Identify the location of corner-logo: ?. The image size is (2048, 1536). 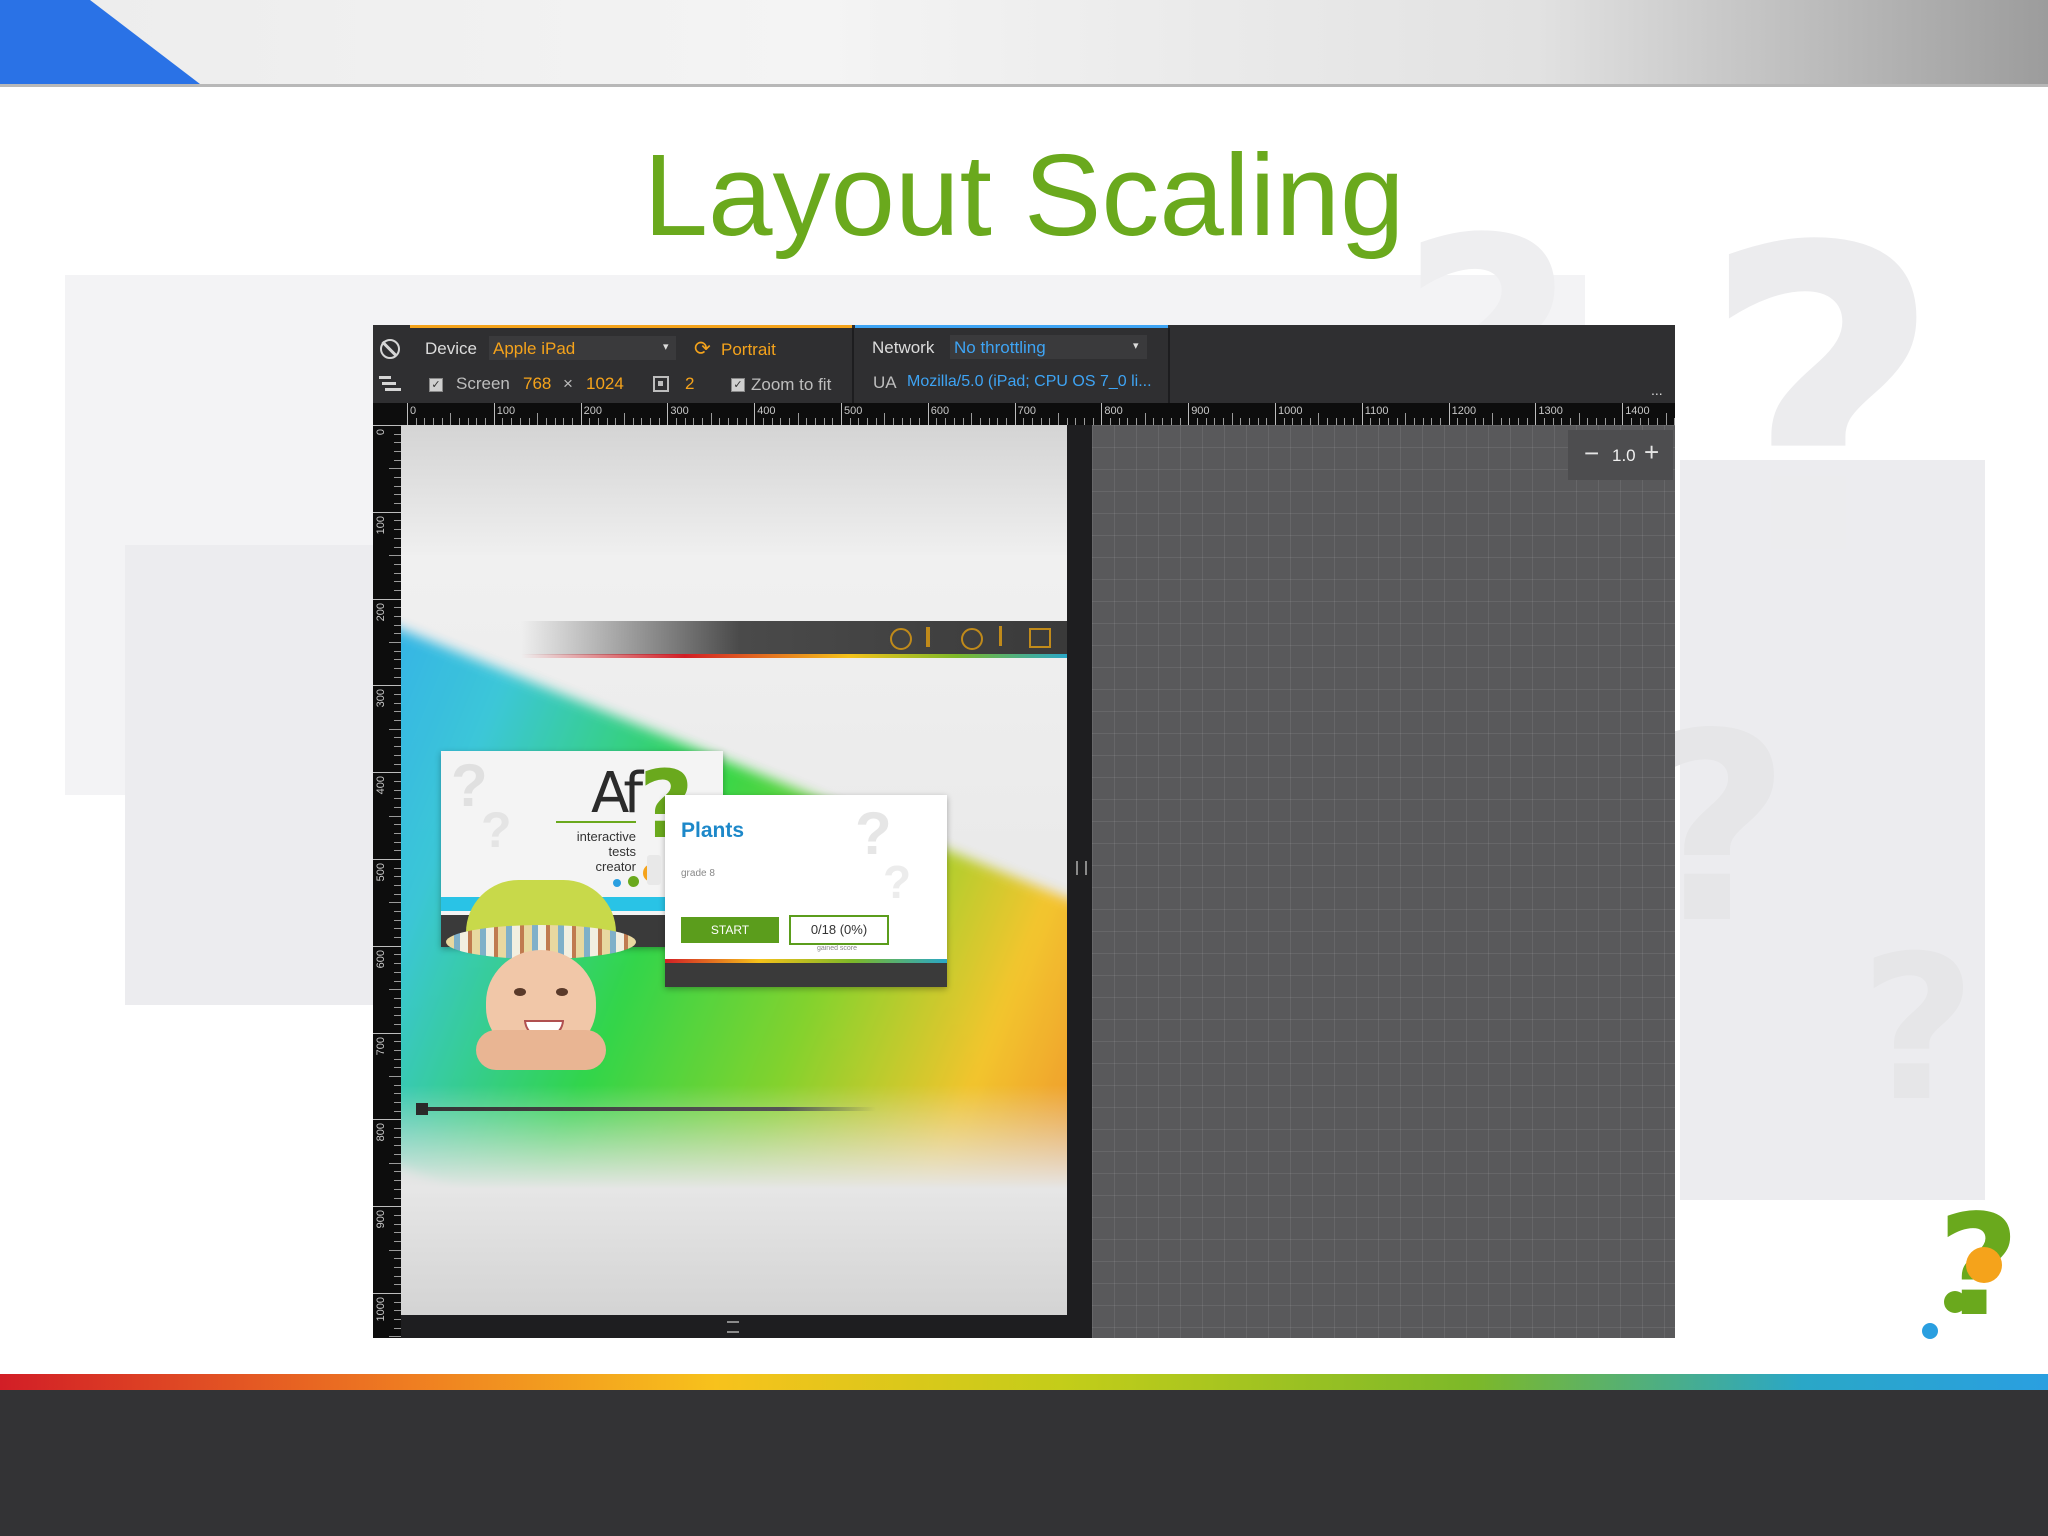
(1973, 1276).